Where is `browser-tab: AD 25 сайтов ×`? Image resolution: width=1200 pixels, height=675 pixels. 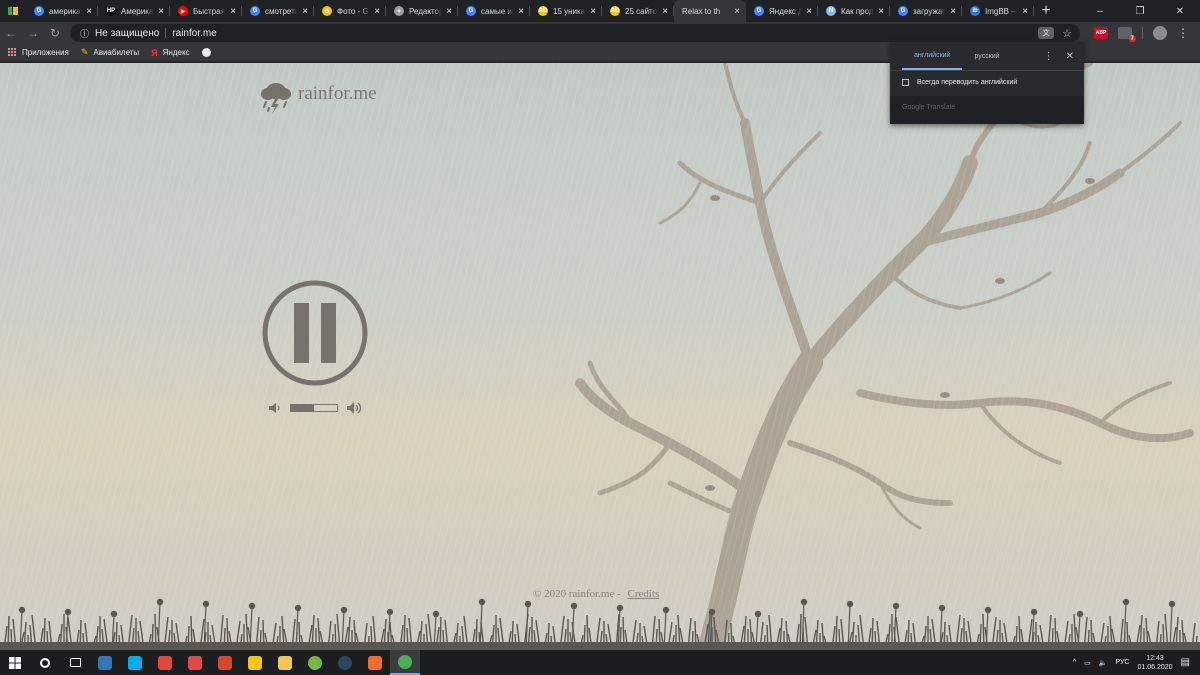 browser-tab: AD 25 сайтов × is located at coordinates (638, 11).